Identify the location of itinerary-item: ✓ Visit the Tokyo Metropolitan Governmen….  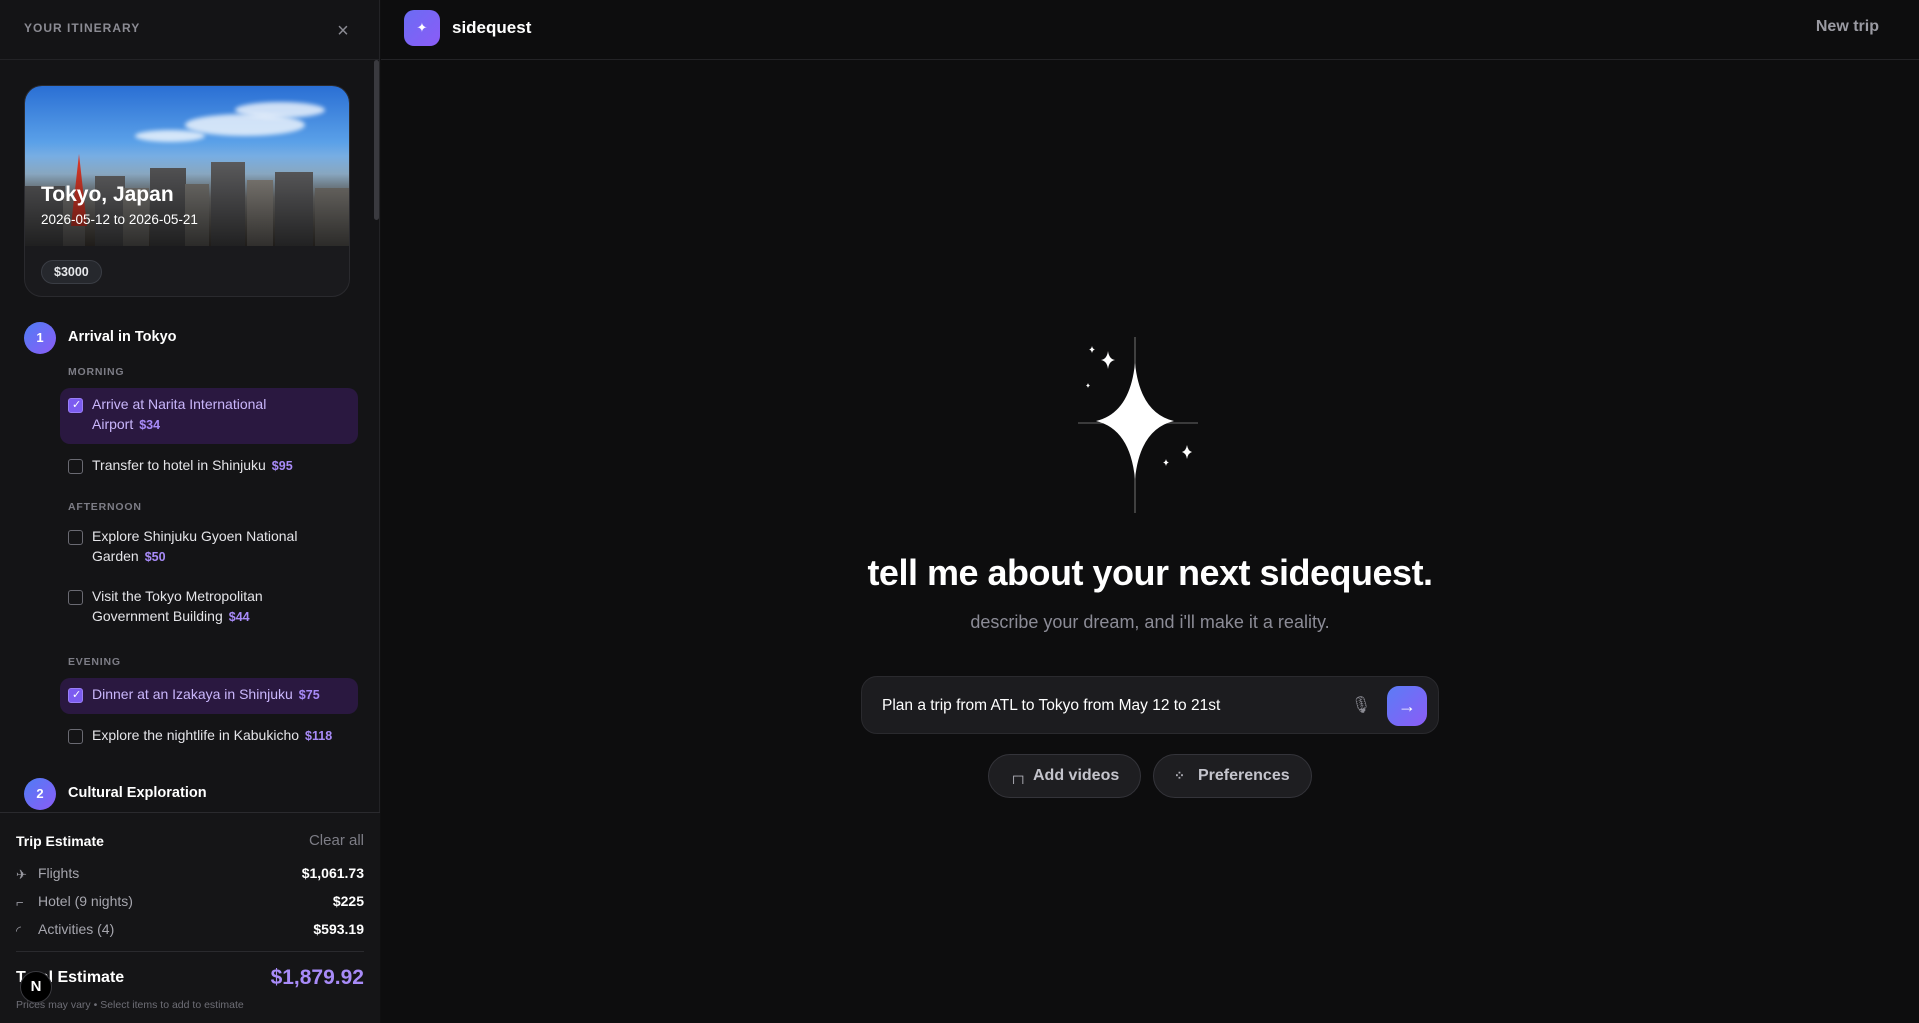
(209, 609).